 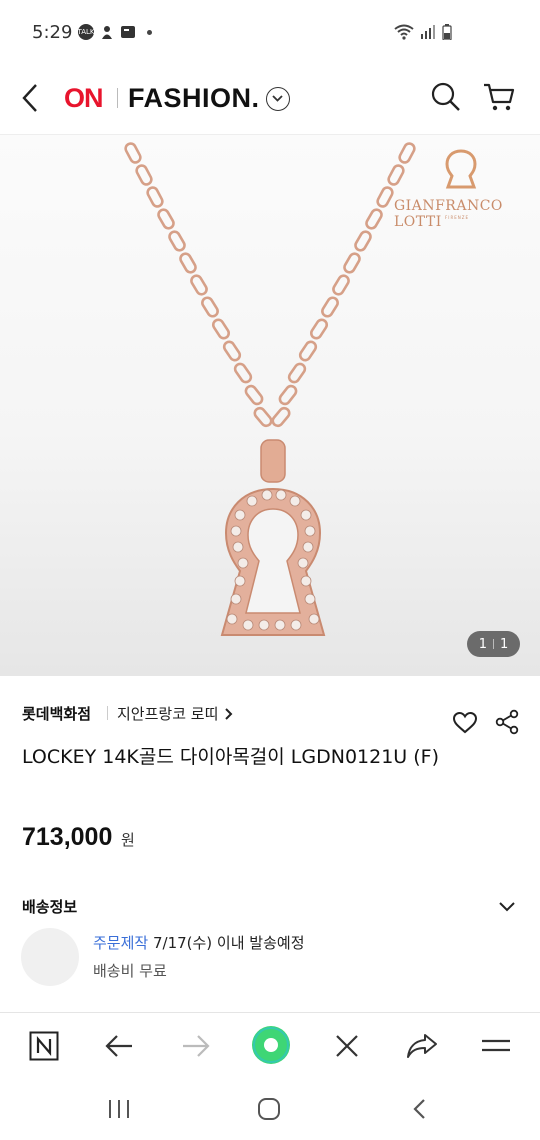 I want to click on browser-back-button, so click(x=119, y=1046).